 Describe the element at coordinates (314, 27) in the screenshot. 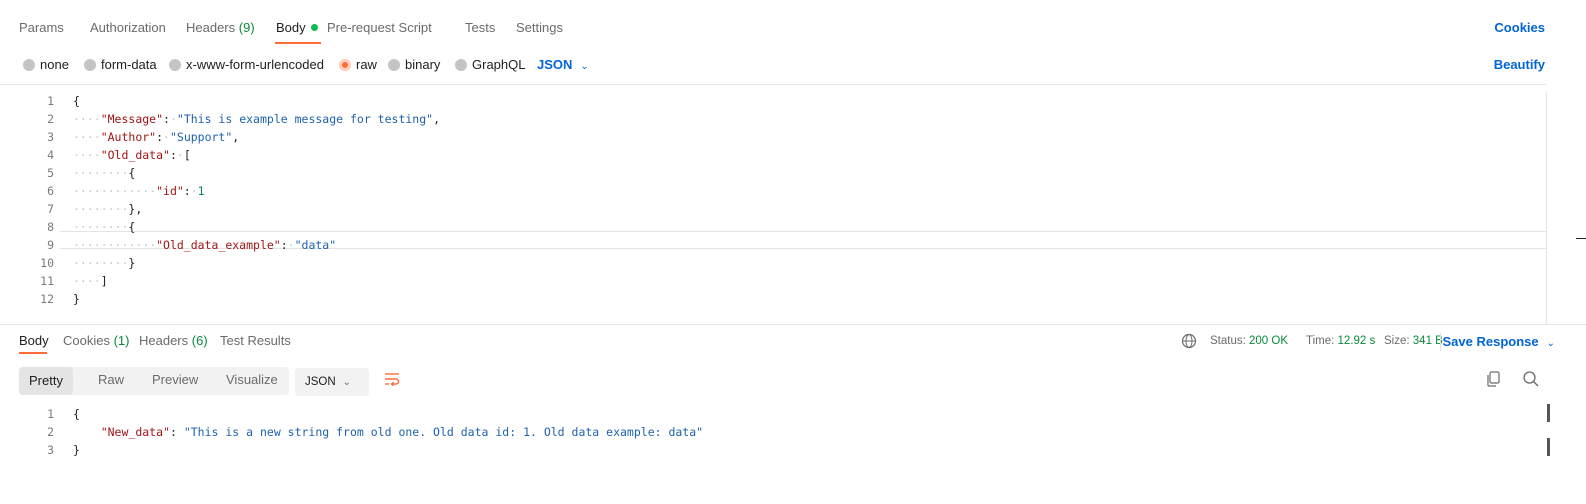

I see `body-indicator-dot` at that location.